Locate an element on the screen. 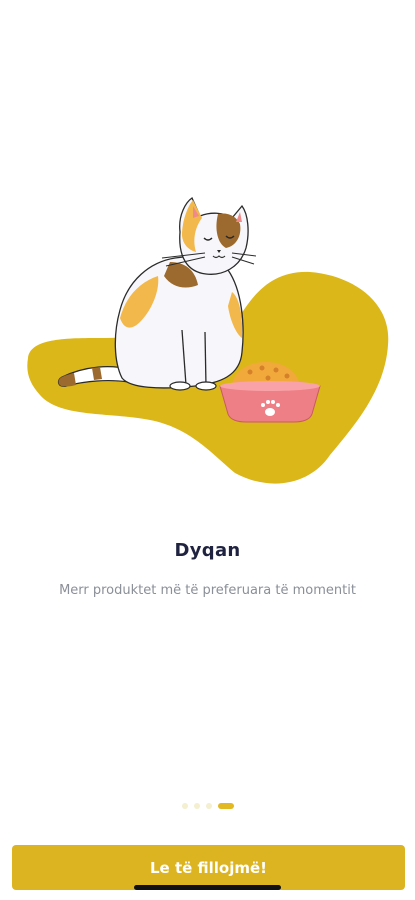  onboarding-title: Dyqan is located at coordinates (207, 550).